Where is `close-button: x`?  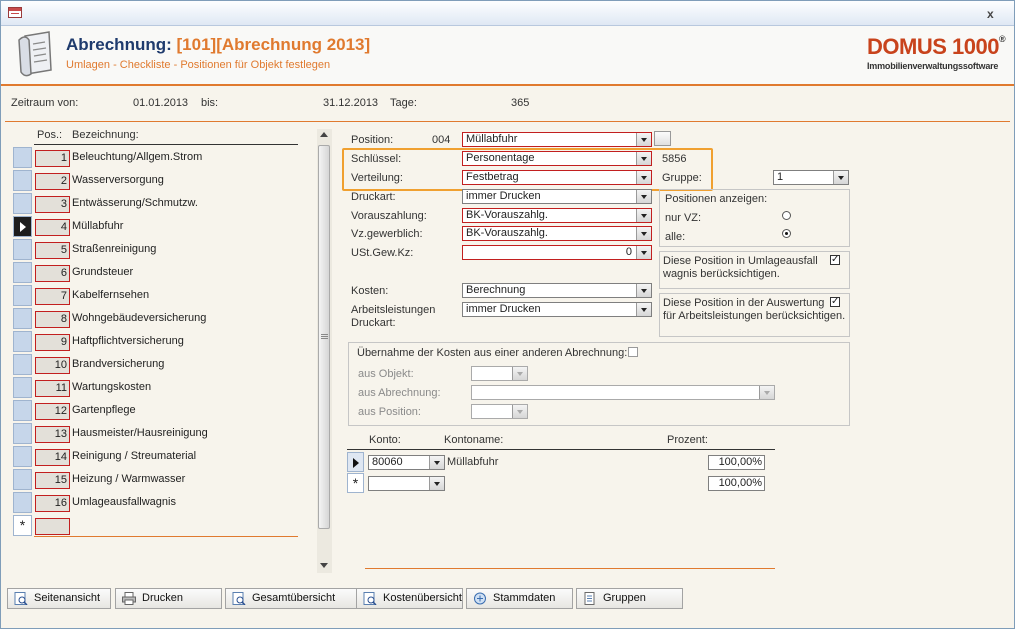
close-button: x is located at coordinates (990, 14).